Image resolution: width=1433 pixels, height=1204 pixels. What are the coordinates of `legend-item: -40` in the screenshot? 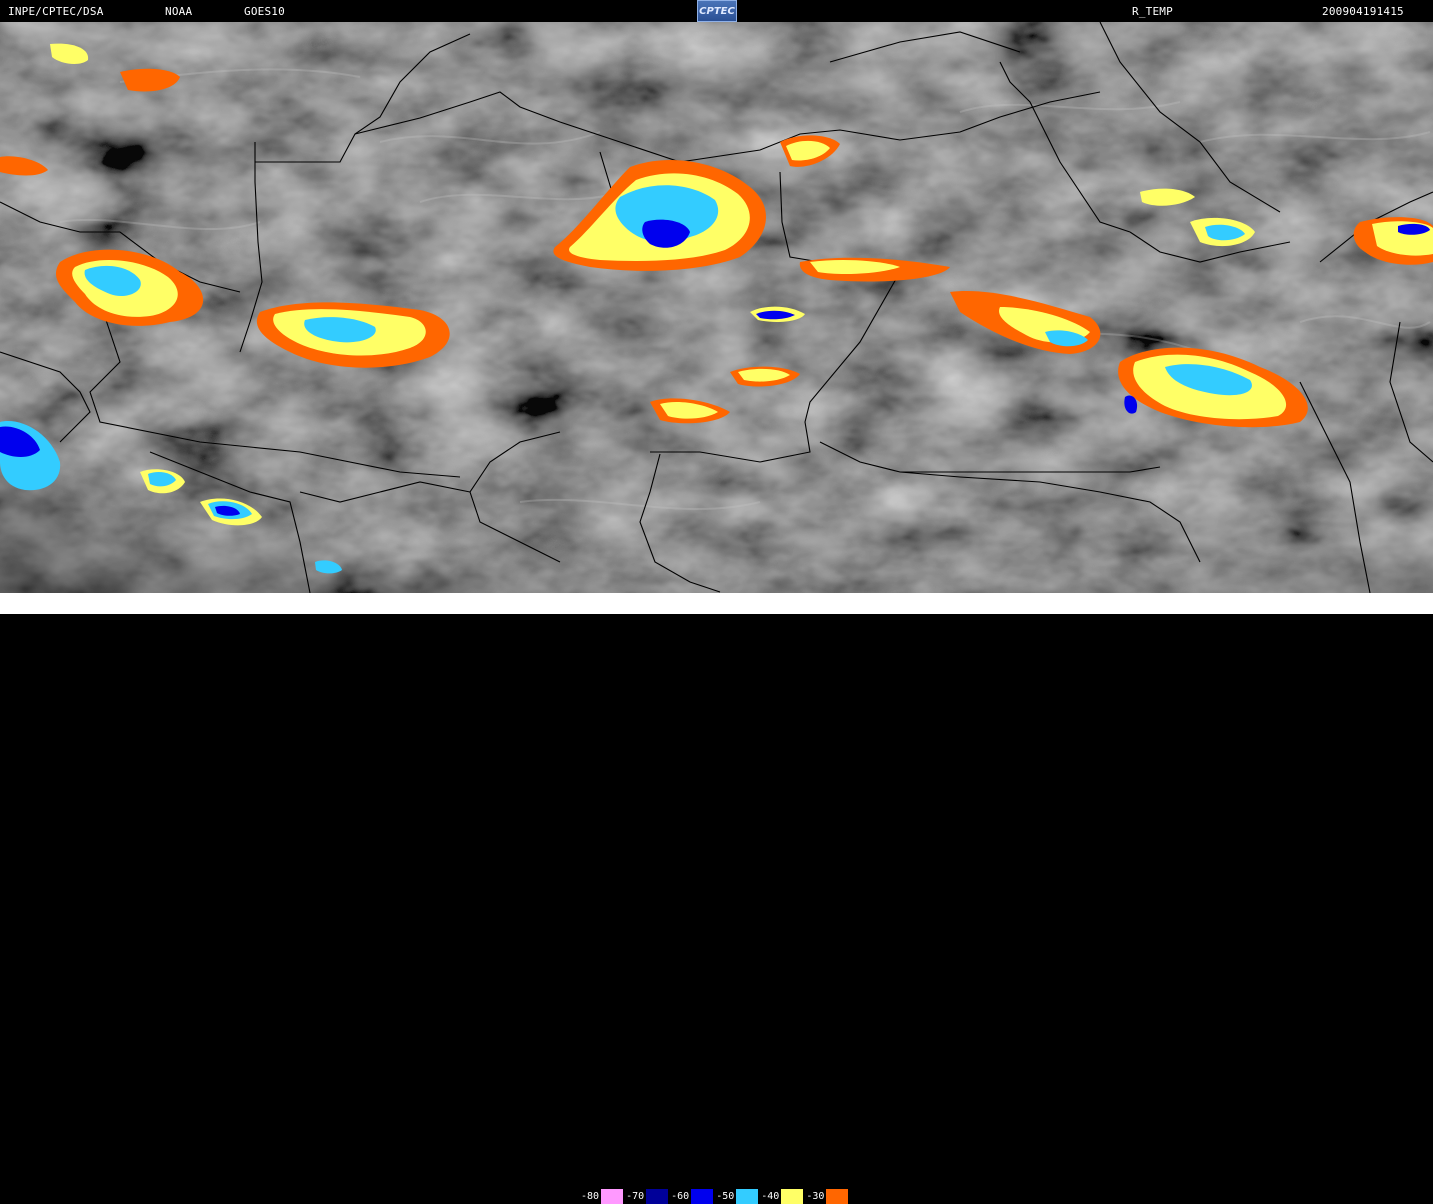 It's located at (781, 1196).